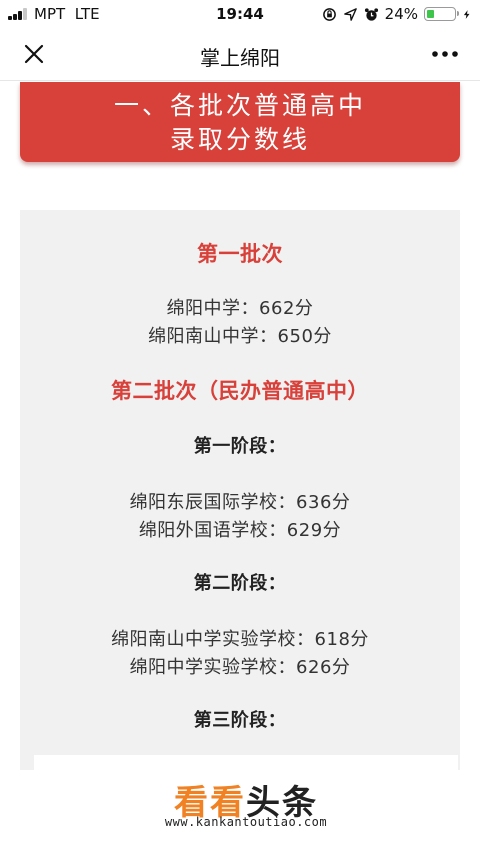  What do you see at coordinates (240, 720) in the screenshot?
I see `stage3-heading: 第三阶段：` at bounding box center [240, 720].